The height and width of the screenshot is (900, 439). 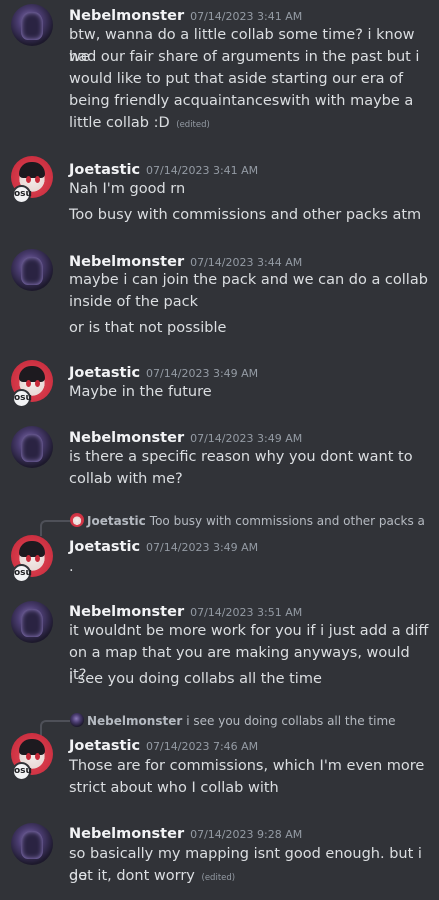 I want to click on message-header: Nebelmonster 07/14/2023 3:49 AM, so click(x=185, y=436).